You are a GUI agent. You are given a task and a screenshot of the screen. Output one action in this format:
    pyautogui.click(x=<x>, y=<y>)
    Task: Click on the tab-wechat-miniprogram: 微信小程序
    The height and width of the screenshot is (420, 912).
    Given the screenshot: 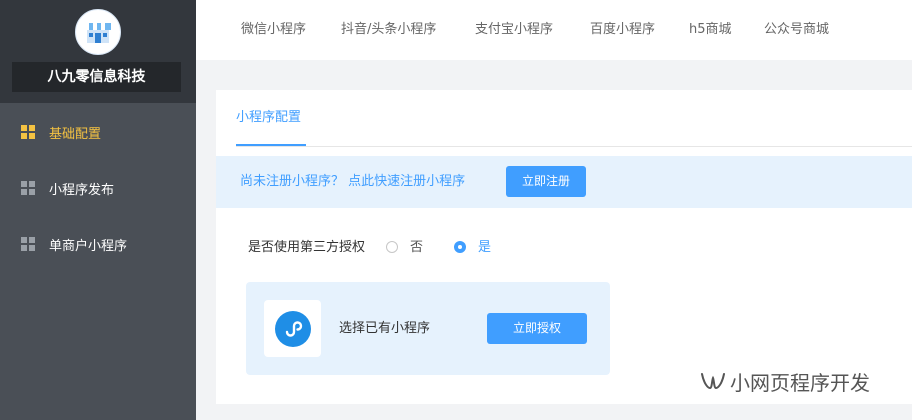 What is the action you would take?
    pyautogui.click(x=273, y=30)
    